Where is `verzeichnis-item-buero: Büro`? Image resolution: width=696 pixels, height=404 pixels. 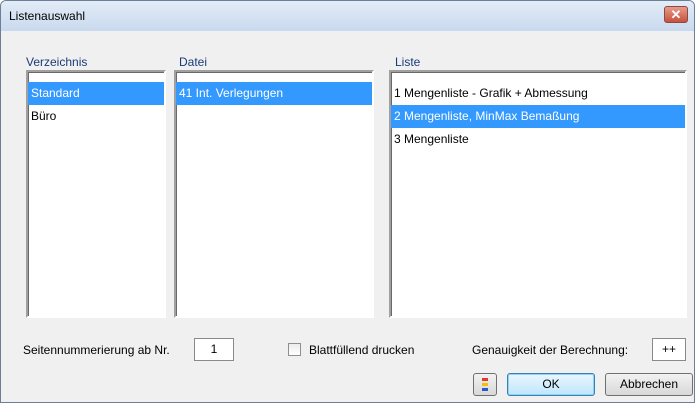
verzeichnis-item-buero: Büro is located at coordinates (96, 116).